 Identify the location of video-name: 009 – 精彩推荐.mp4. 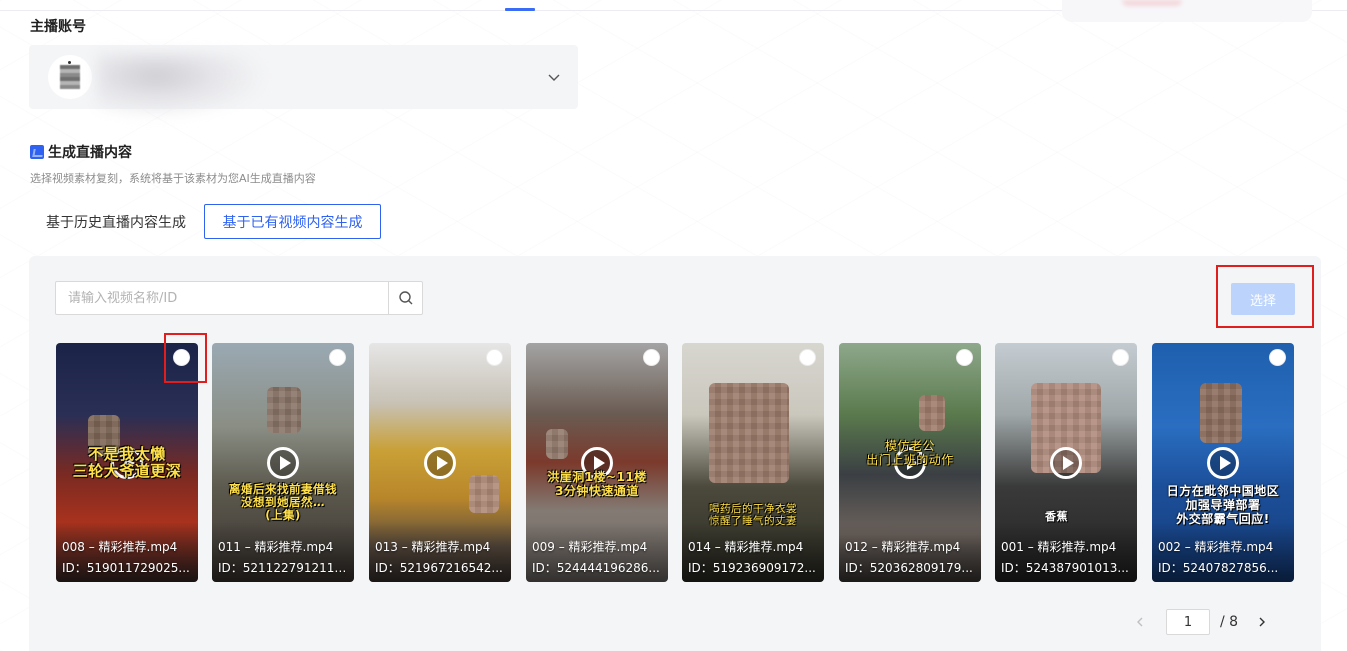
(590, 547).